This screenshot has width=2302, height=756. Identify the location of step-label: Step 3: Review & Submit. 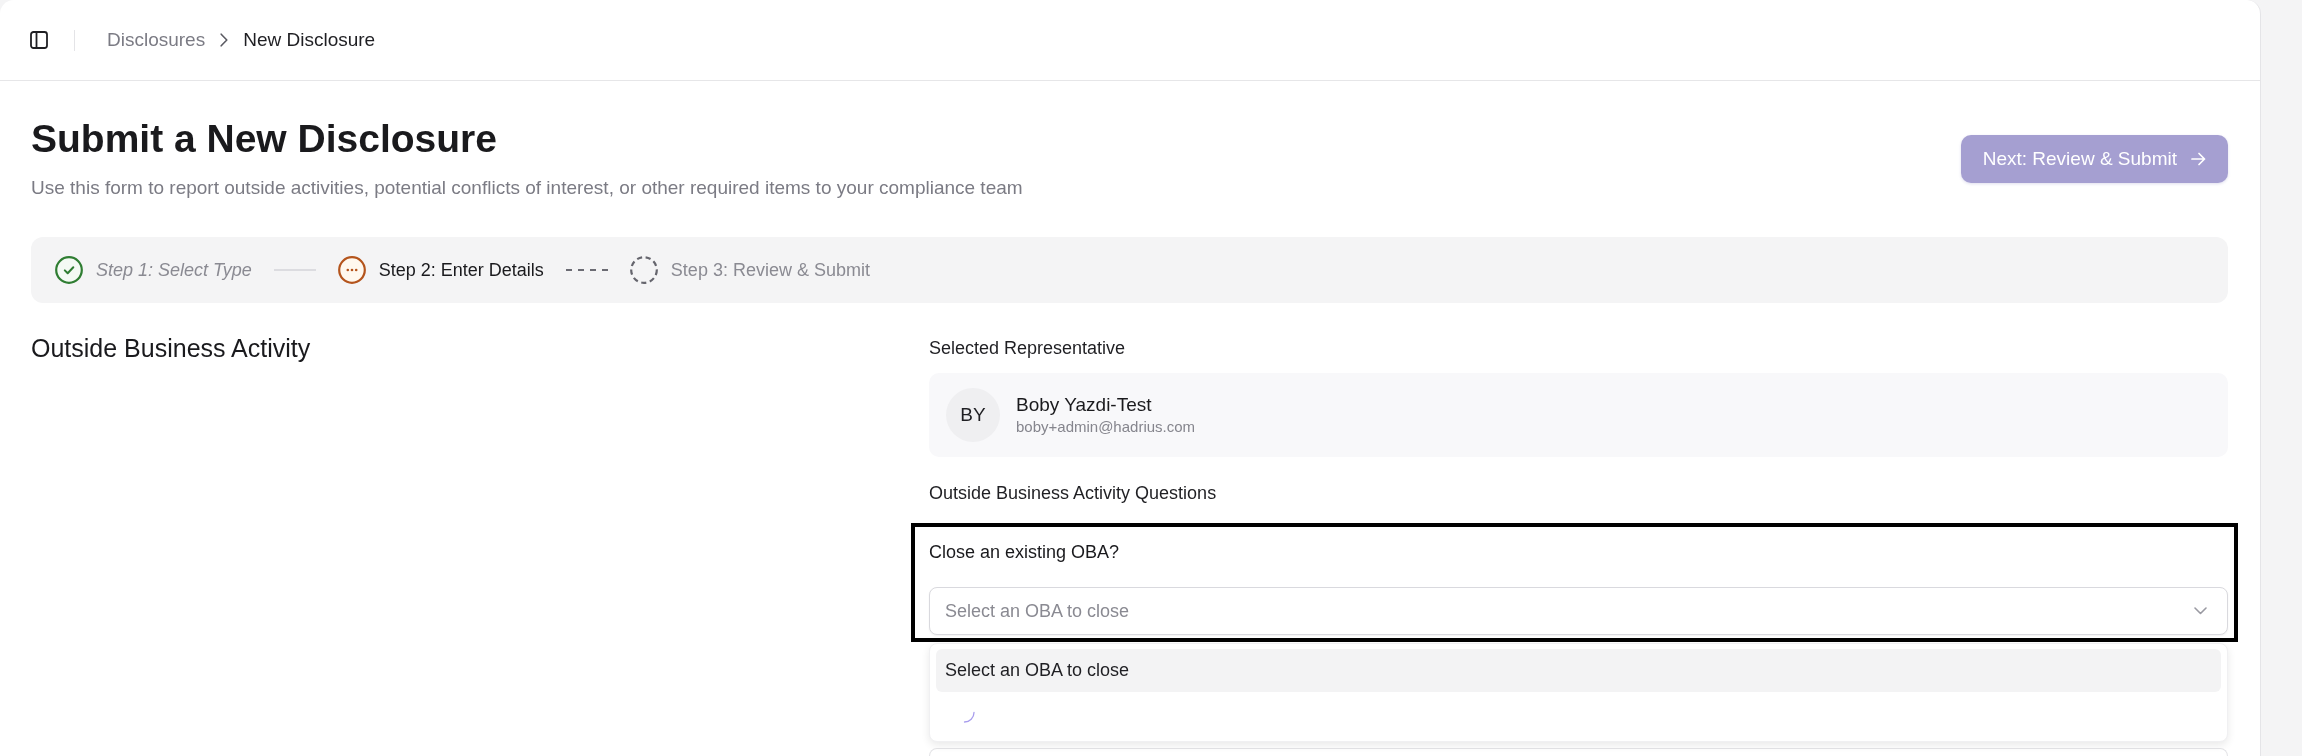
(770, 270).